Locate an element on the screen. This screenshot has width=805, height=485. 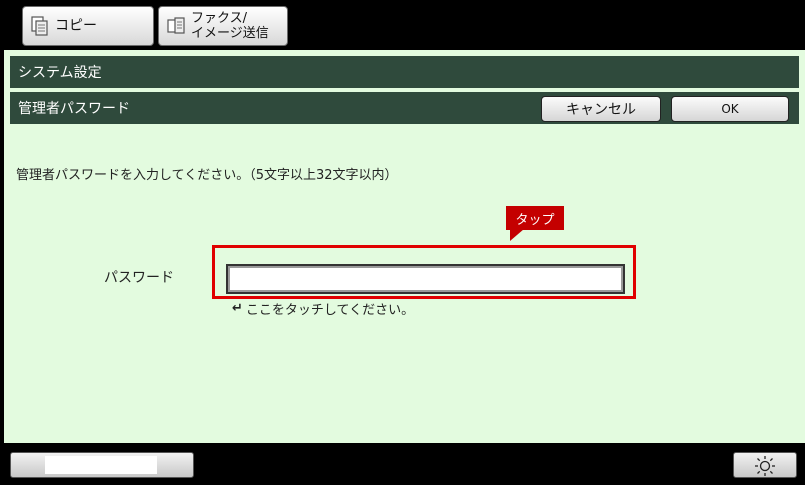
password-label: パスワード is located at coordinates (139, 278).